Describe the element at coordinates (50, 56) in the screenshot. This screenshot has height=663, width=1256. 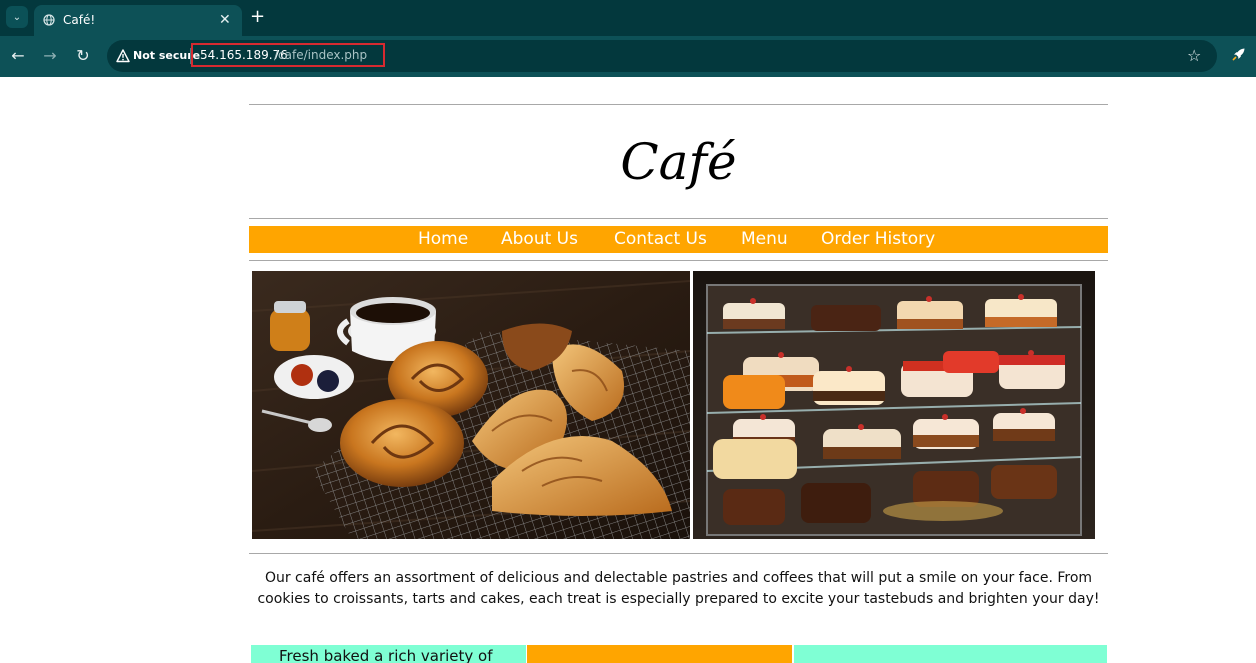
I see `forward-icon: →` at that location.